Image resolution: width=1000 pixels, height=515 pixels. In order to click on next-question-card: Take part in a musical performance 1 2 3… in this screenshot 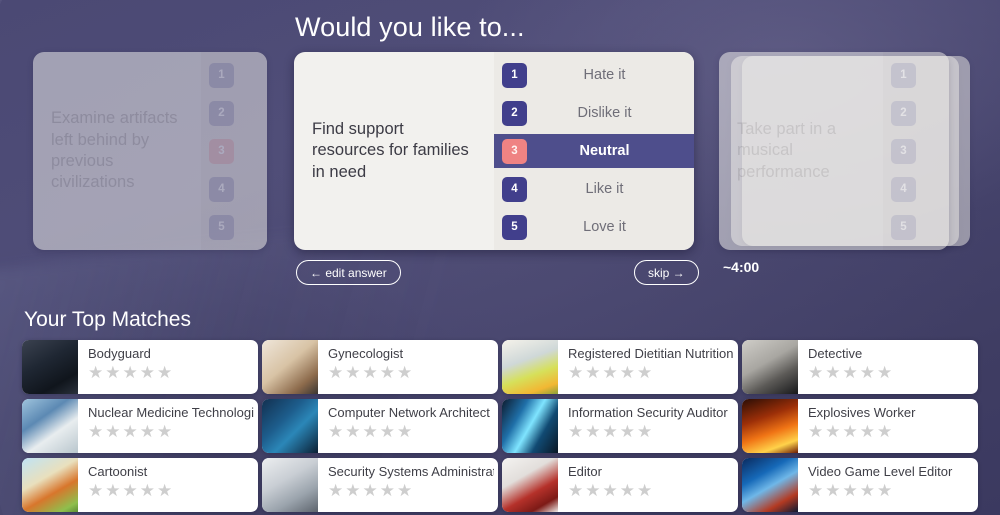, I will do `click(834, 151)`.